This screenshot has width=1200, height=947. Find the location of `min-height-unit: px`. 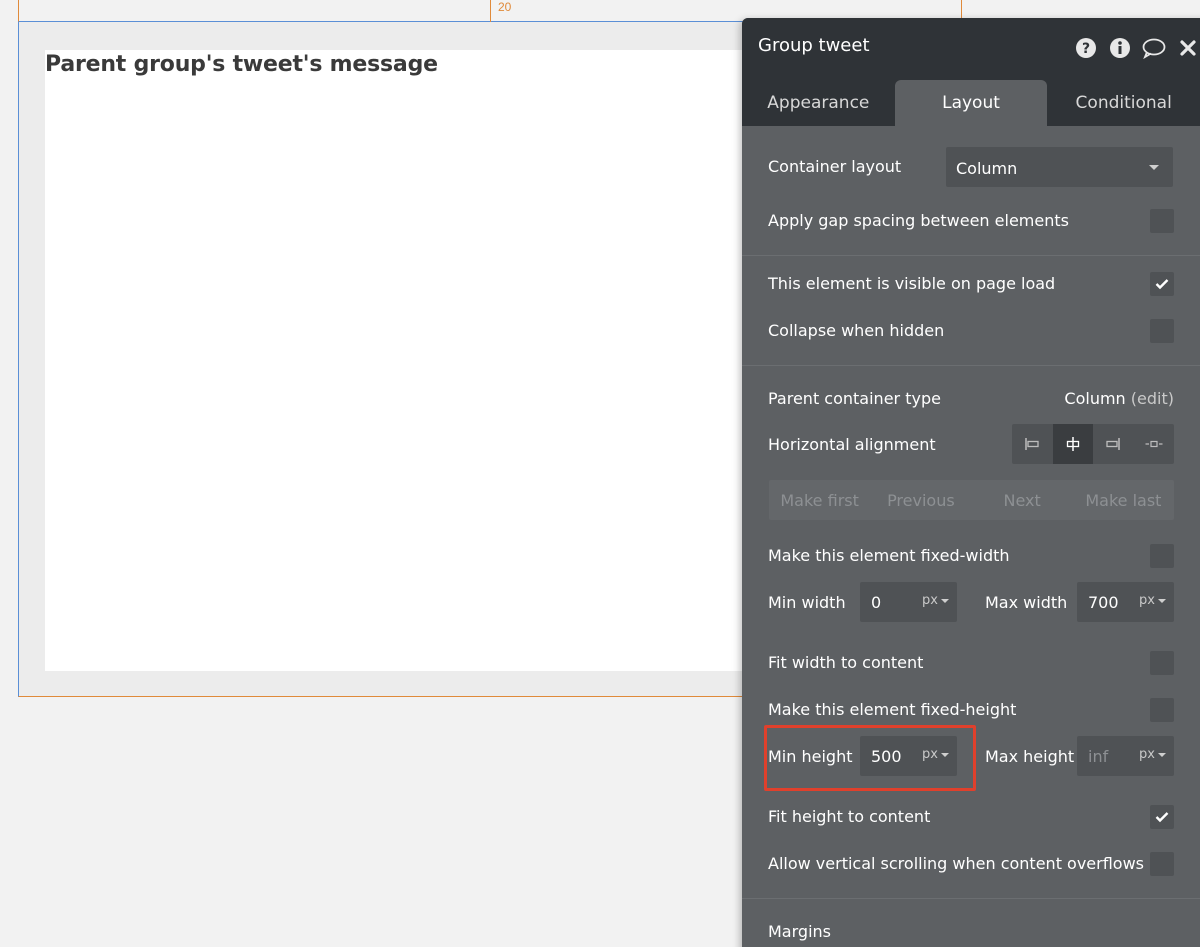

min-height-unit: px is located at coordinates (930, 754).